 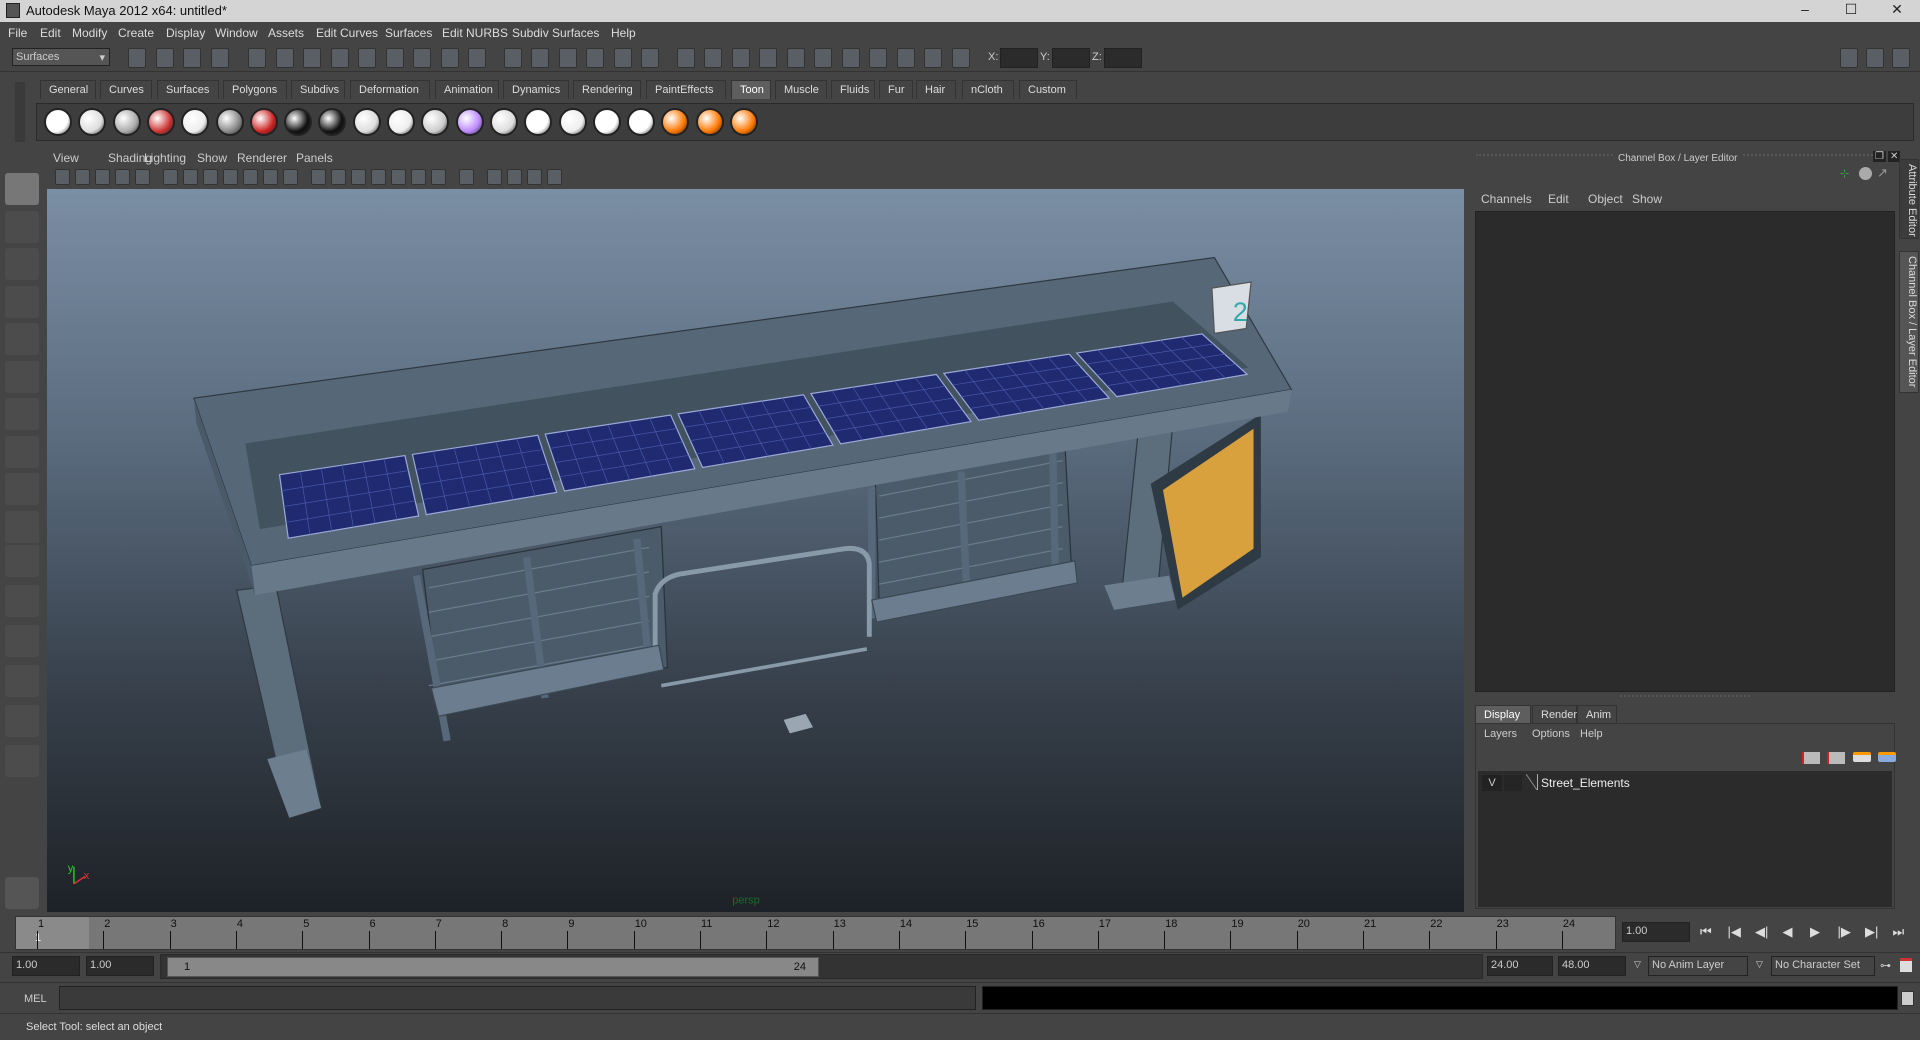 What do you see at coordinates (1811, 758) in the screenshot?
I see `move-layer-up-icon` at bounding box center [1811, 758].